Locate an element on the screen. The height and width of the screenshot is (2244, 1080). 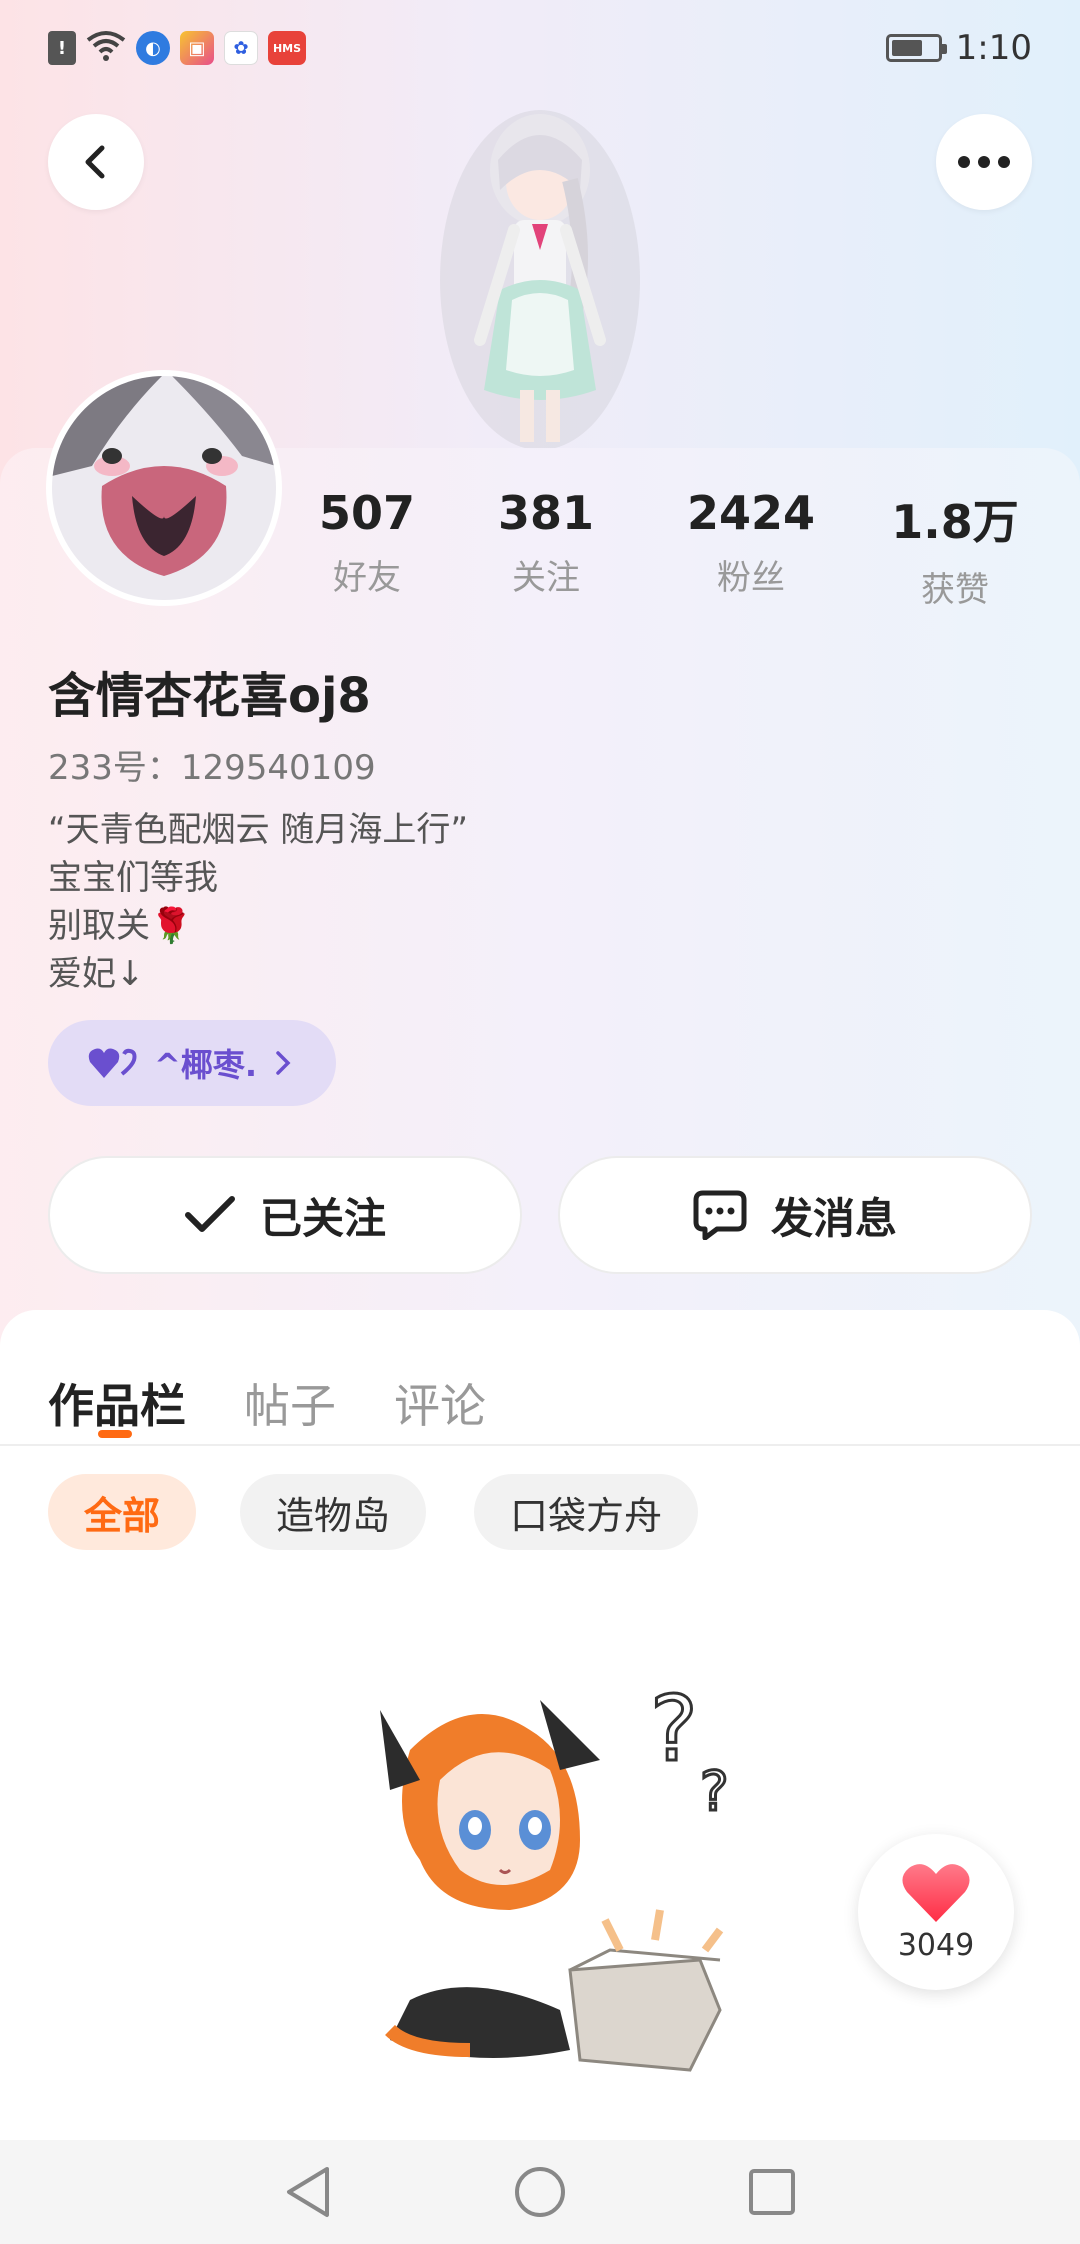
stat-friends: 507 好友 is located at coordinates (367, 542).